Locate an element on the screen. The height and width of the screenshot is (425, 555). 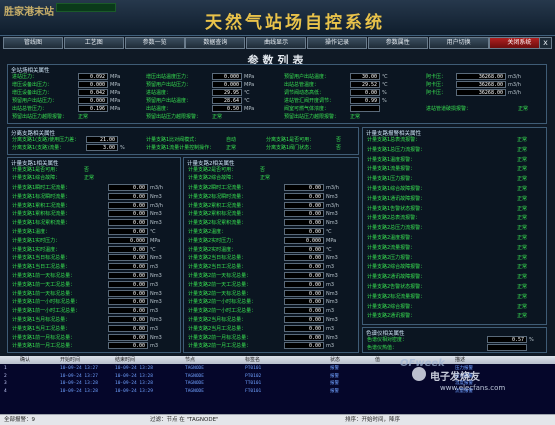
param-label: 计量支路1瞬时工况流量： is located at coordinates (41, 188).